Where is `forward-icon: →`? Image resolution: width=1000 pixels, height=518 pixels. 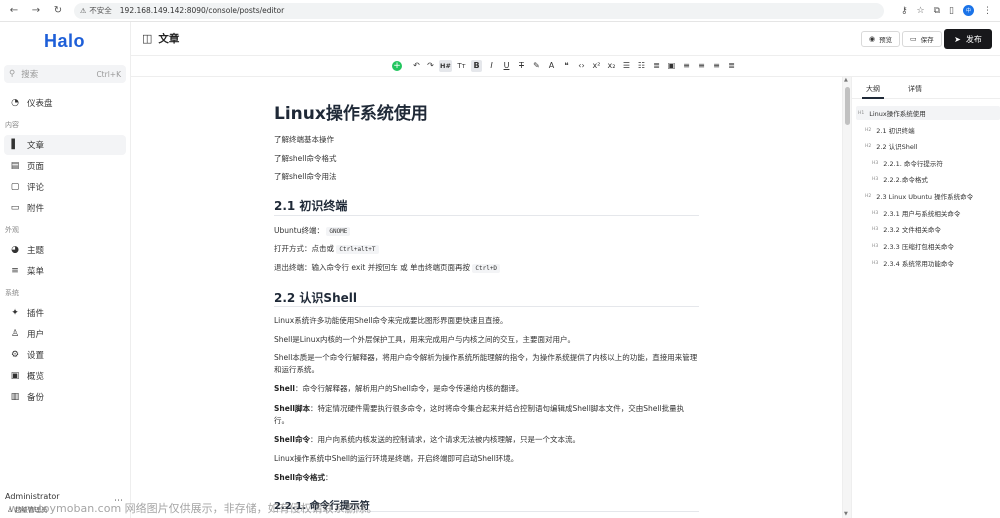
forward-icon: → is located at coordinates (36, 10).